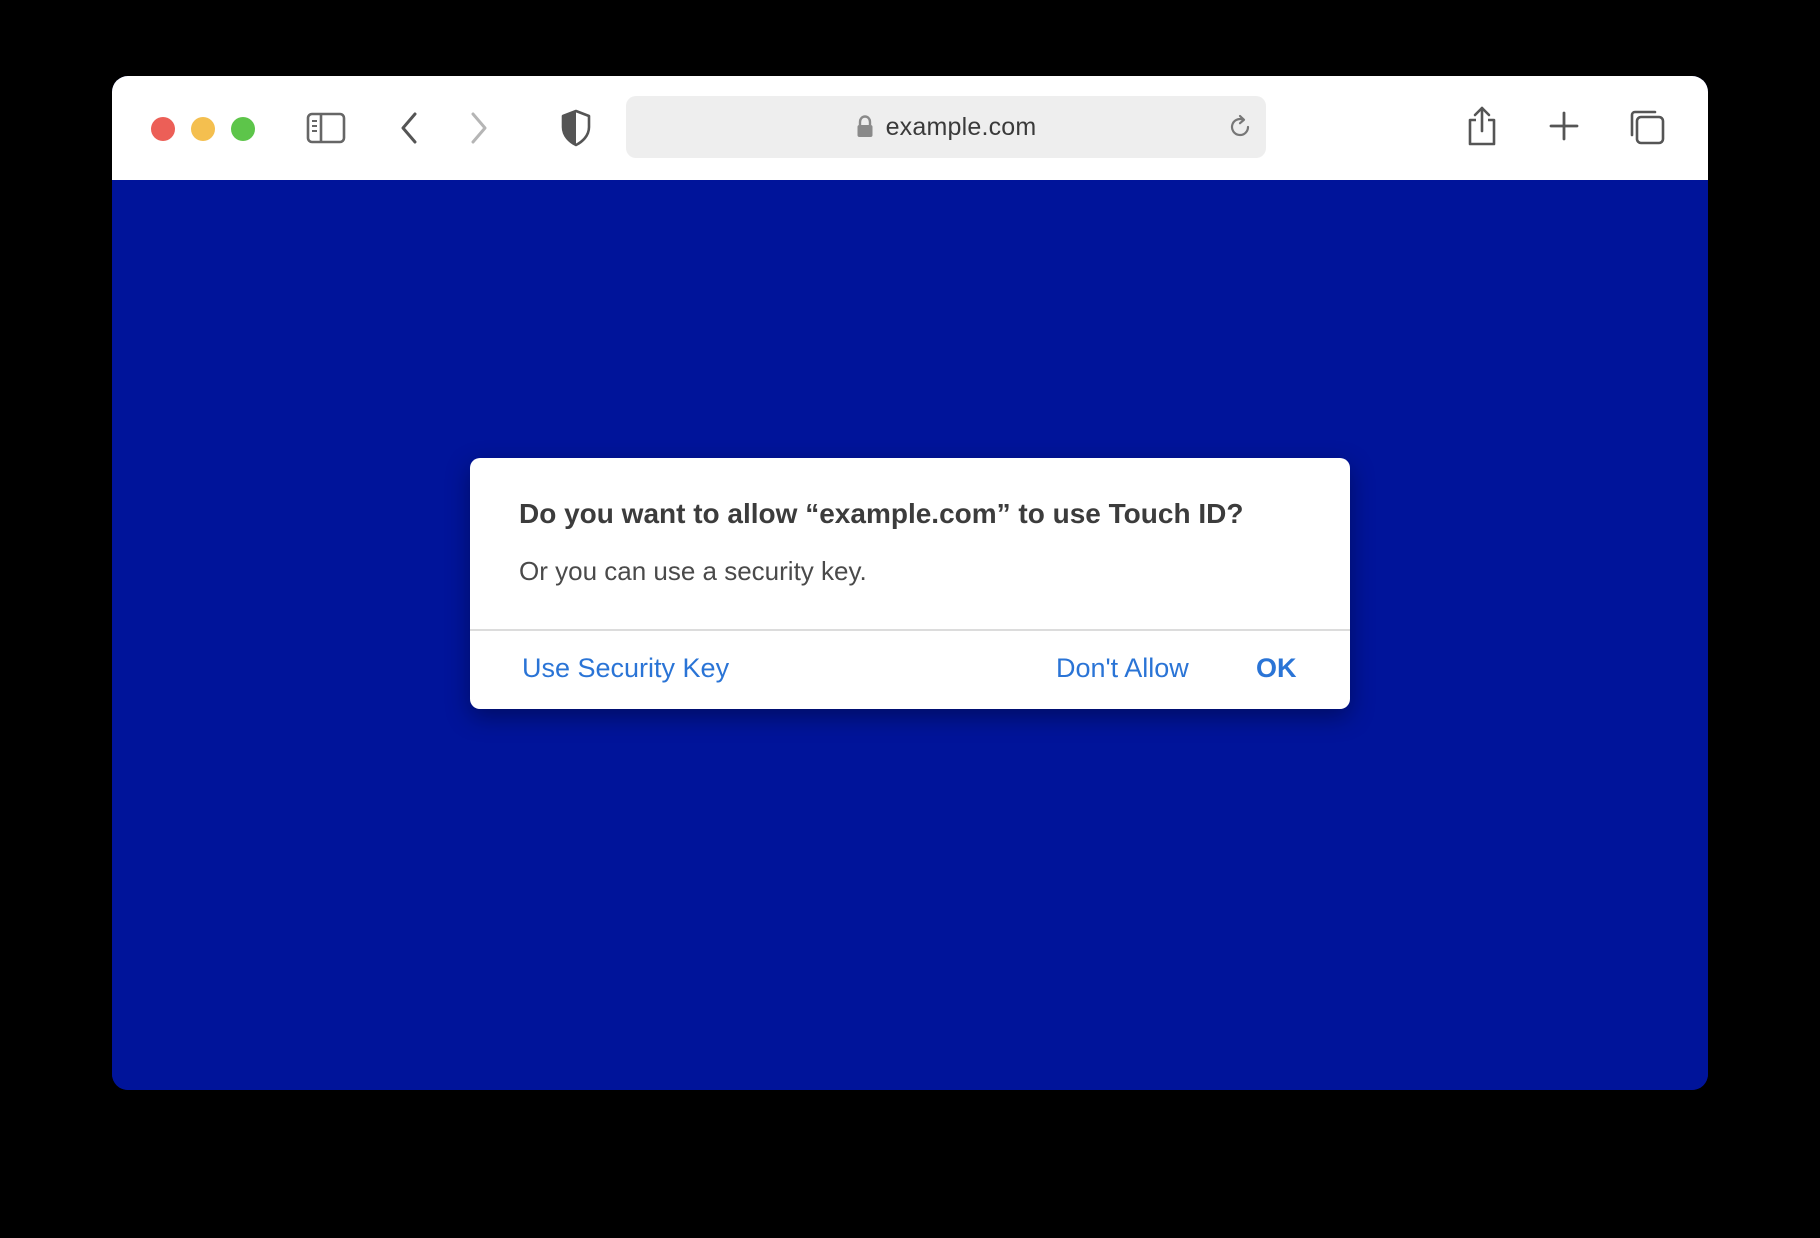 This screenshot has height=1238, width=1820. Describe the element at coordinates (1276, 668) in the screenshot. I see `ok-button: OK` at that location.